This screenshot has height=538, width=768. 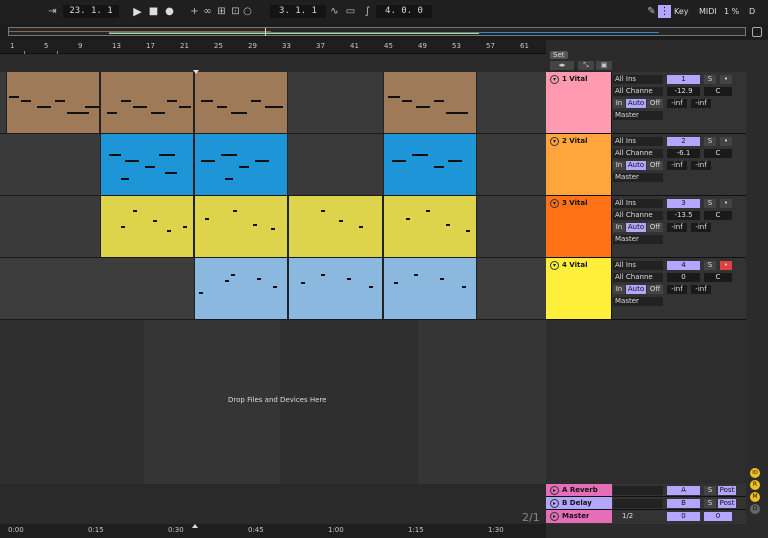 What do you see at coordinates (683, 277) in the screenshot?
I see `volume-field: 0` at bounding box center [683, 277].